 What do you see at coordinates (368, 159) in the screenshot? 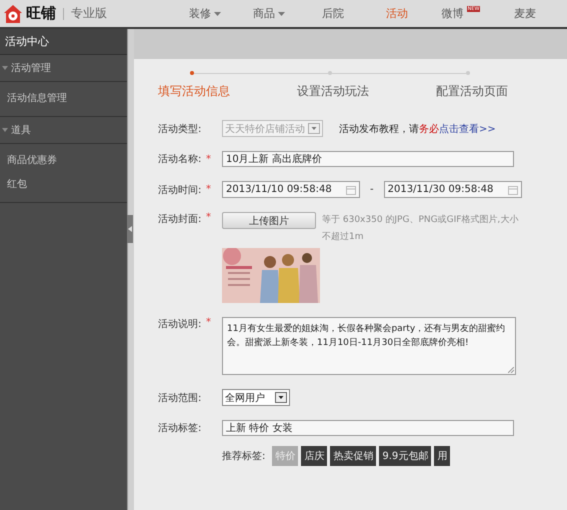
I see `name-input: 10月上新 高出底牌价` at bounding box center [368, 159].